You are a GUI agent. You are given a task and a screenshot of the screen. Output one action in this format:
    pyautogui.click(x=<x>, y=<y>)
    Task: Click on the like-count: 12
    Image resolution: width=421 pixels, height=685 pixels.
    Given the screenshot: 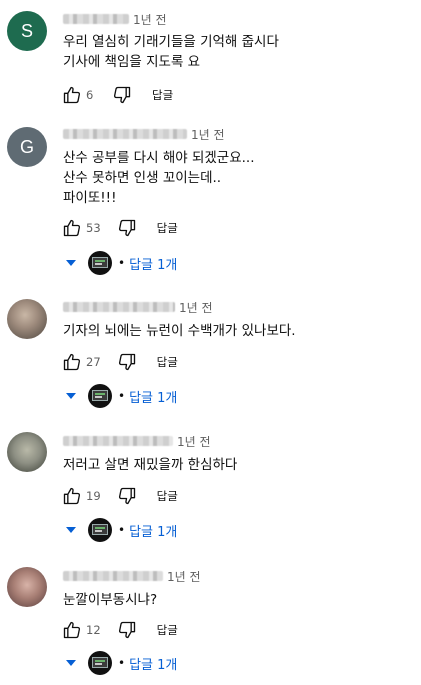 What is the action you would take?
    pyautogui.click(x=93, y=630)
    